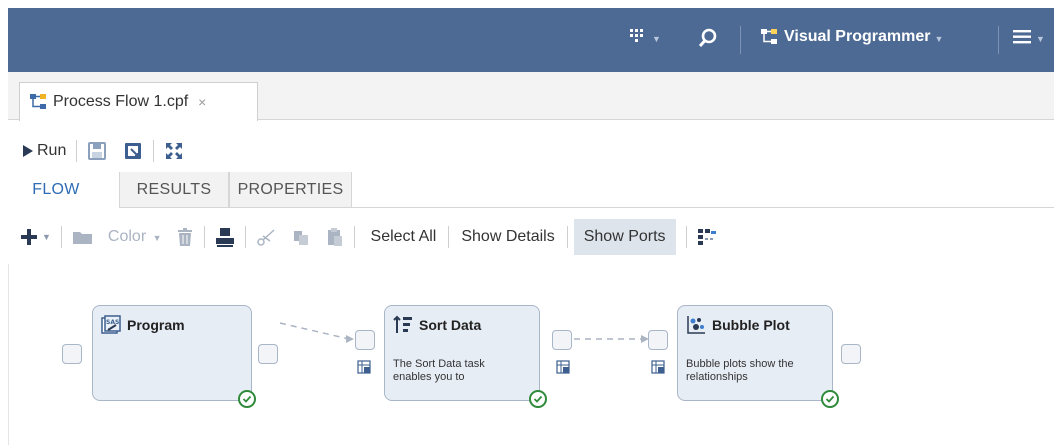 This screenshot has height=445, width=1054. I want to click on paste-button, so click(335, 237).